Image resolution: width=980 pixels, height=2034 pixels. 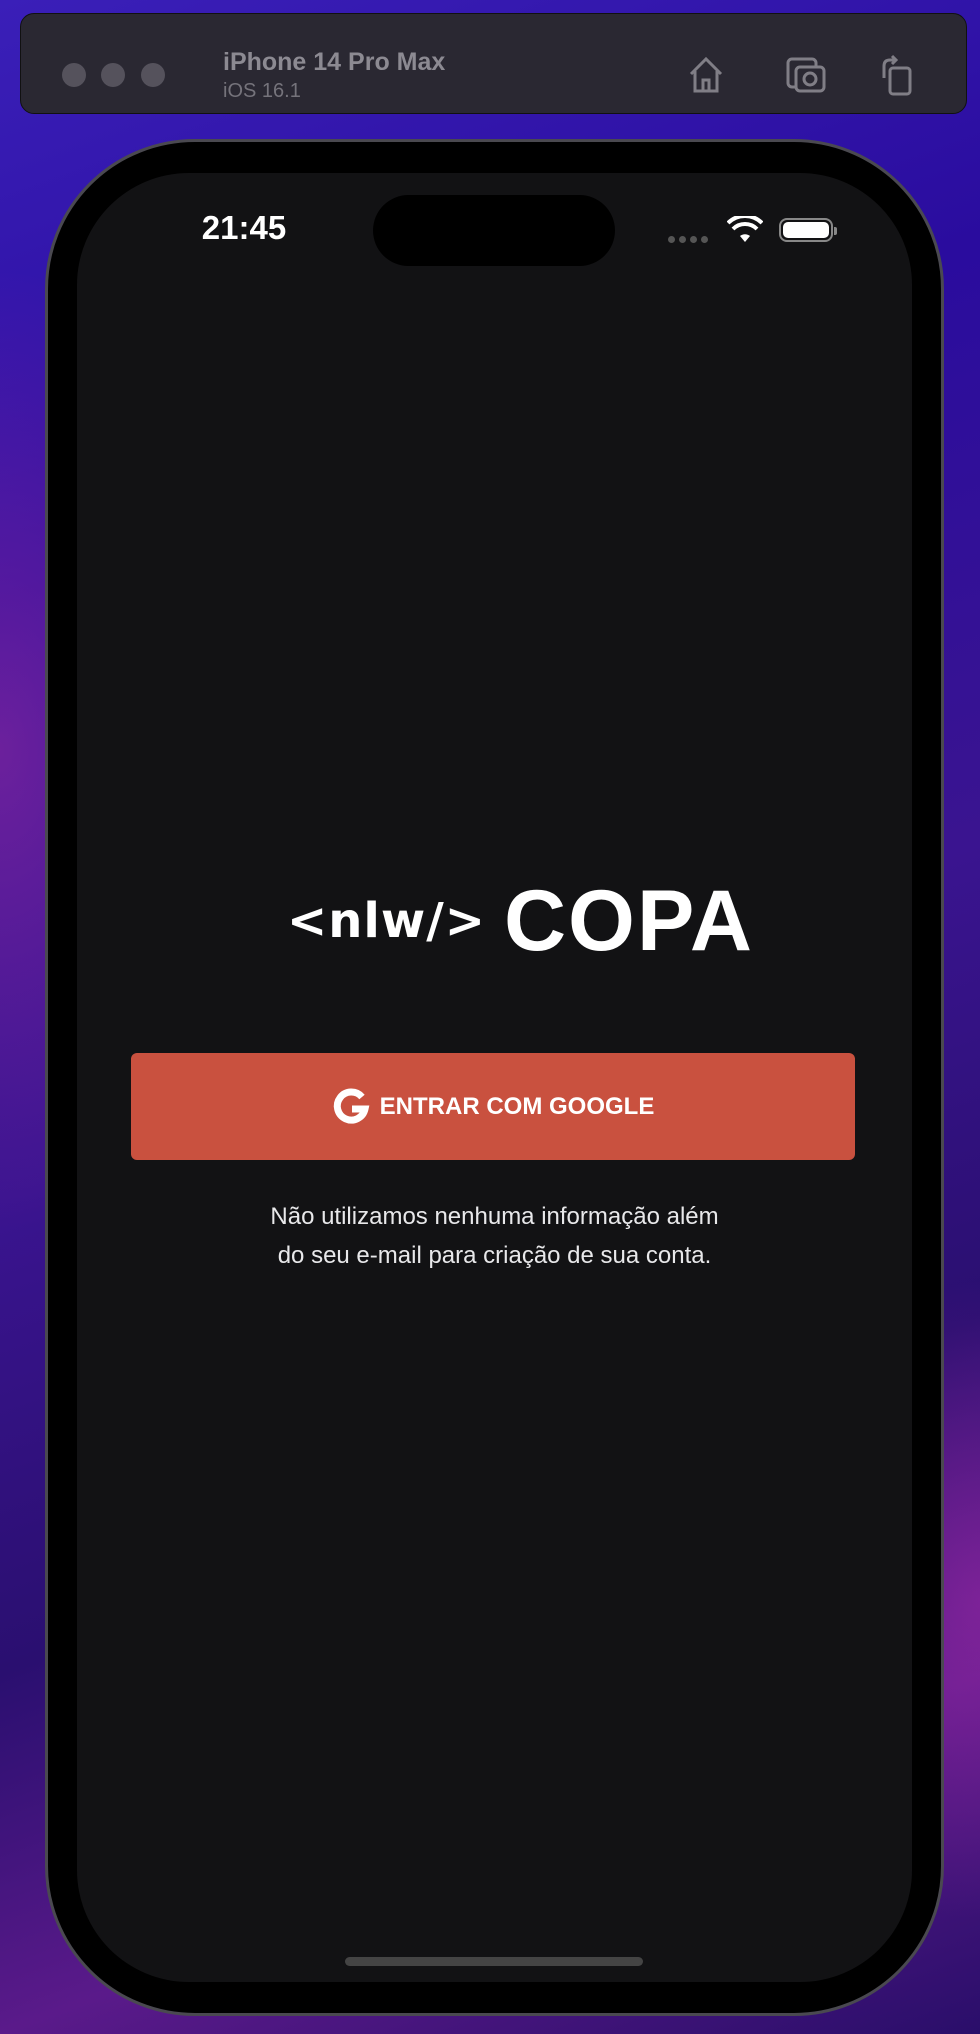 What do you see at coordinates (706, 75) in the screenshot?
I see `home-icon` at bounding box center [706, 75].